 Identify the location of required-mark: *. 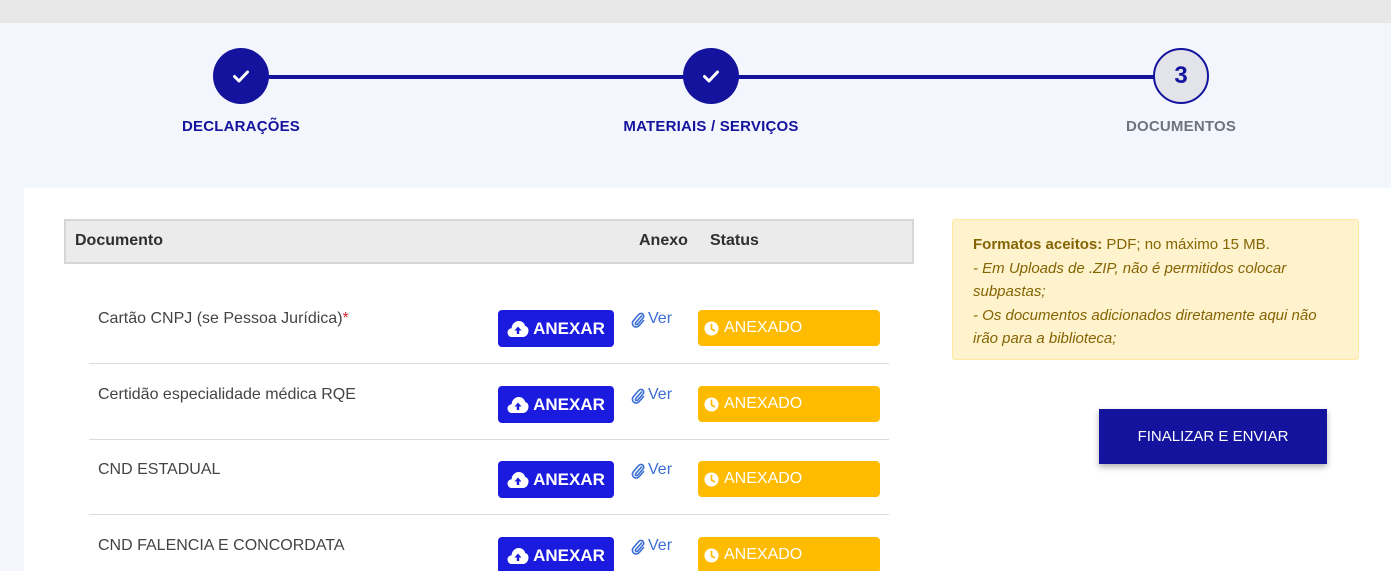
(345, 318).